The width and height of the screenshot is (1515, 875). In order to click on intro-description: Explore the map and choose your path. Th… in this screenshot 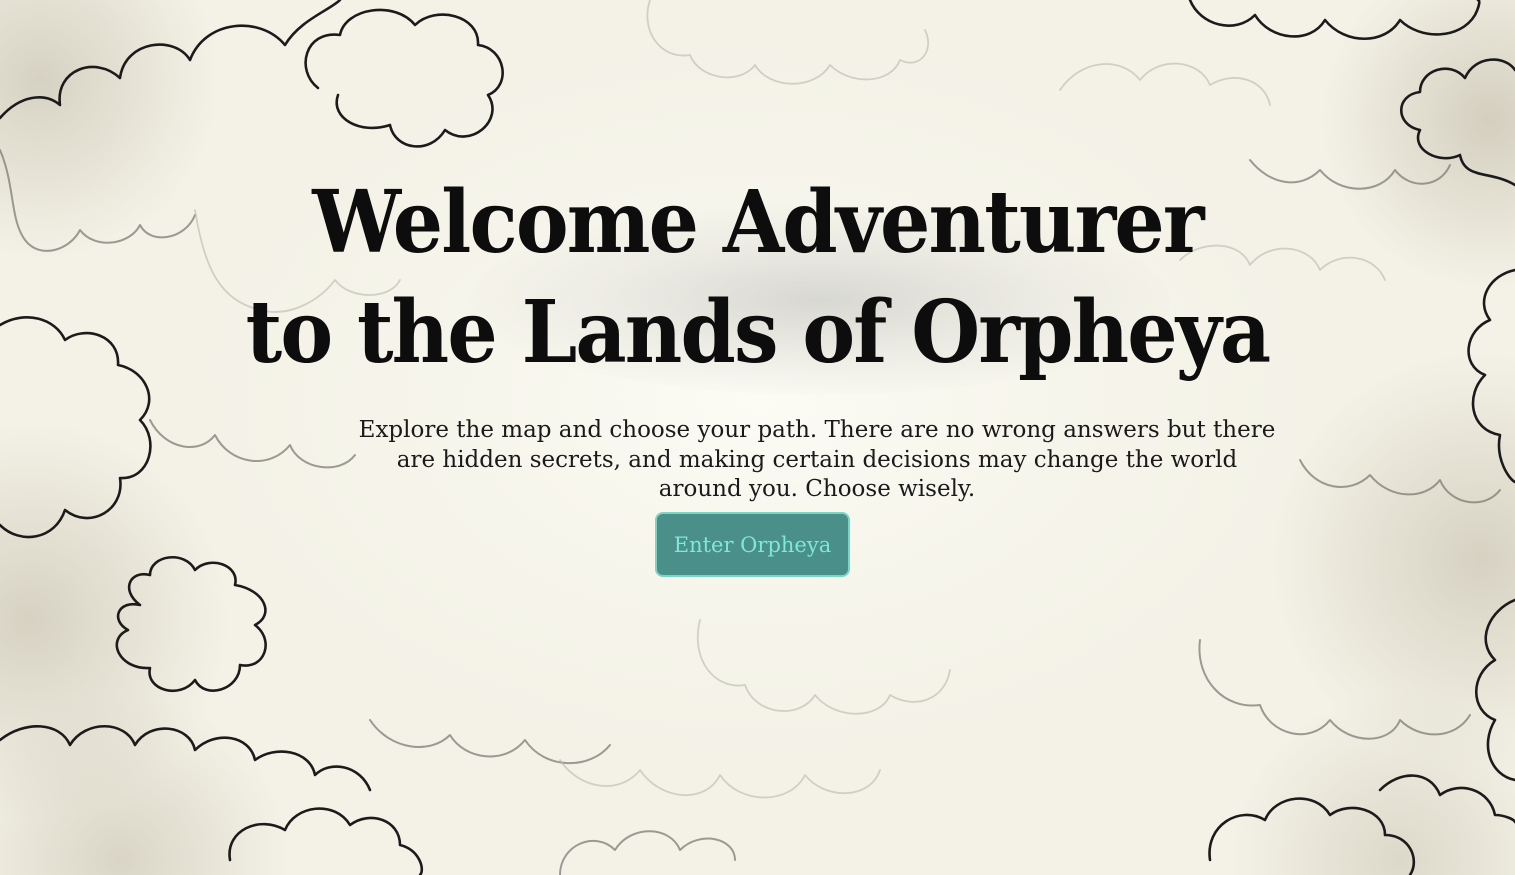, I will do `click(817, 459)`.